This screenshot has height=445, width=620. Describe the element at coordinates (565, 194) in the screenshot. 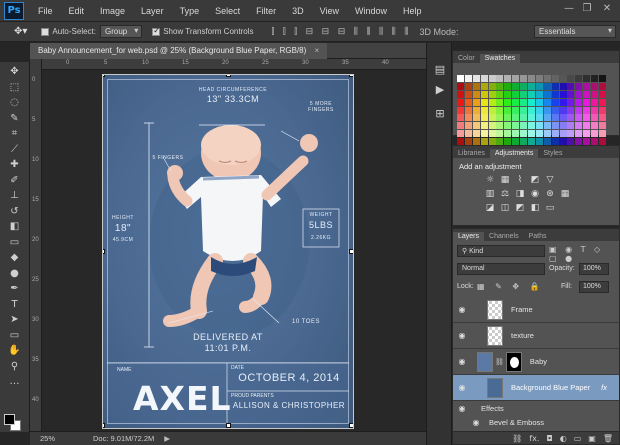

I see `color-lookup-icon: ▦` at that location.